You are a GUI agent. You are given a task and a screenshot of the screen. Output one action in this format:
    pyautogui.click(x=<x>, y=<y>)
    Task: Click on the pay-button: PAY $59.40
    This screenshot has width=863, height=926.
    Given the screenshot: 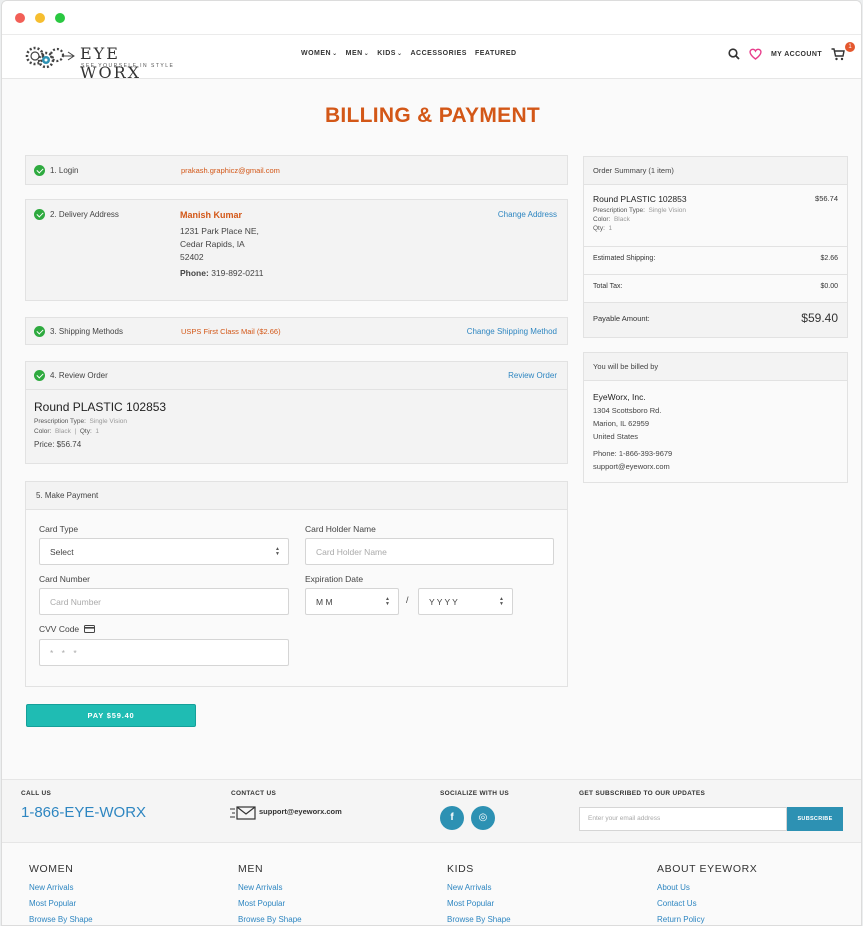 What is the action you would take?
    pyautogui.click(x=111, y=715)
    